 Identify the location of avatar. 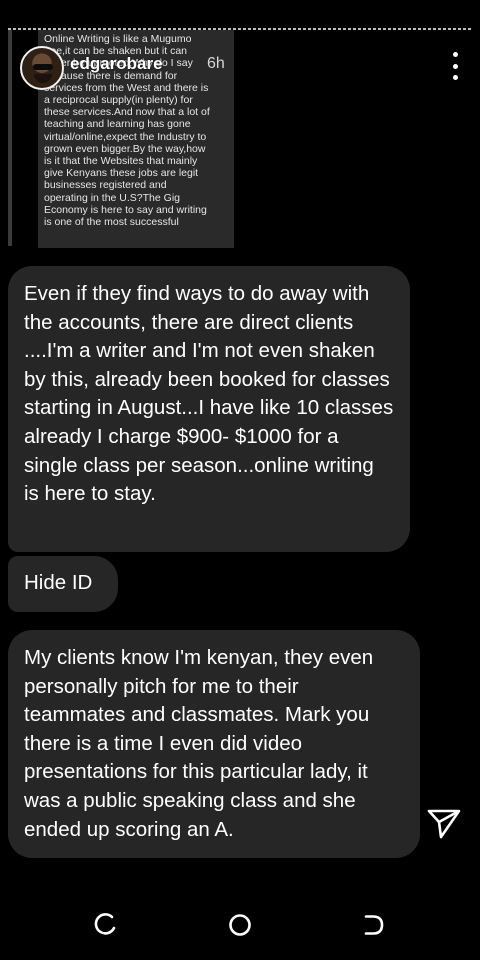
(42, 68).